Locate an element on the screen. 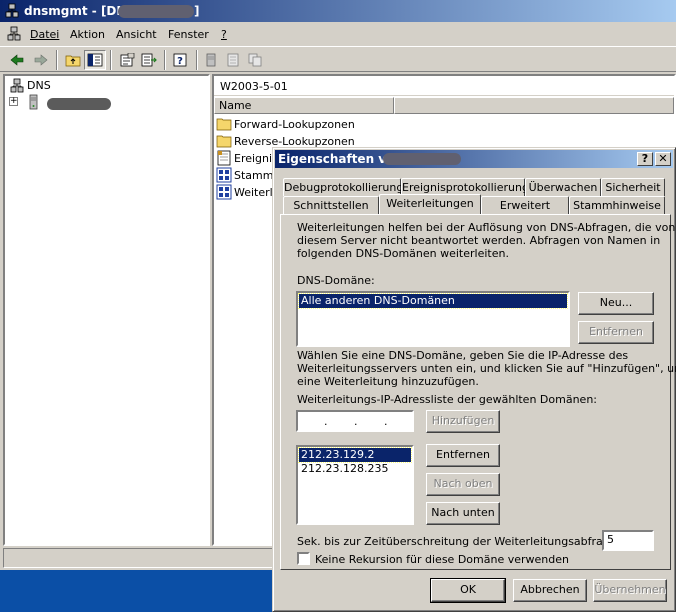 The image size is (676, 612). list-item-forwarders: Weiterle is located at coordinates (247, 192).